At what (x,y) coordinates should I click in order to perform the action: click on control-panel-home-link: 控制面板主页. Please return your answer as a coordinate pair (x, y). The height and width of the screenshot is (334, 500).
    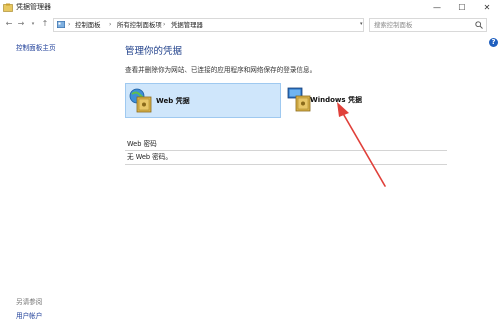
    Looking at the image, I should click on (36, 48).